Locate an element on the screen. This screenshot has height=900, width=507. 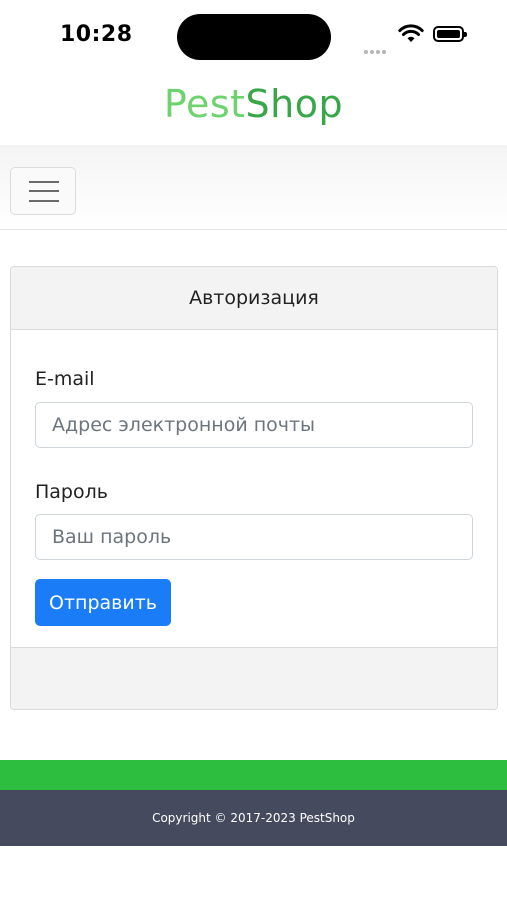
logo-part-shop: Shop is located at coordinates (294, 104).